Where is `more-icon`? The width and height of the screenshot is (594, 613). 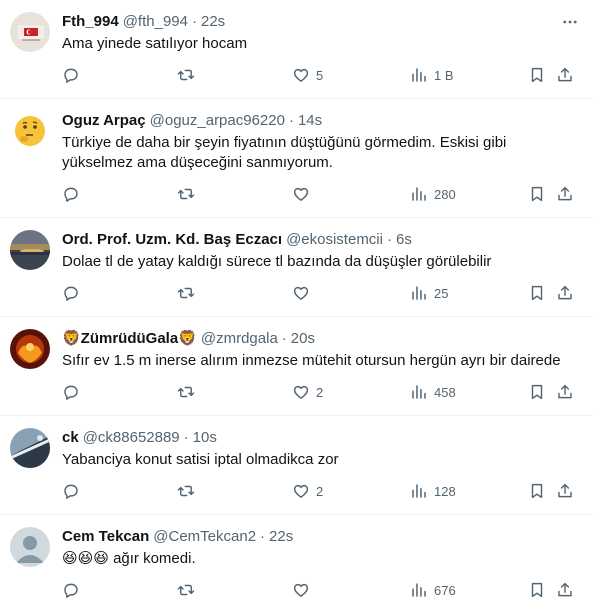
more-icon is located at coordinates (570, 22).